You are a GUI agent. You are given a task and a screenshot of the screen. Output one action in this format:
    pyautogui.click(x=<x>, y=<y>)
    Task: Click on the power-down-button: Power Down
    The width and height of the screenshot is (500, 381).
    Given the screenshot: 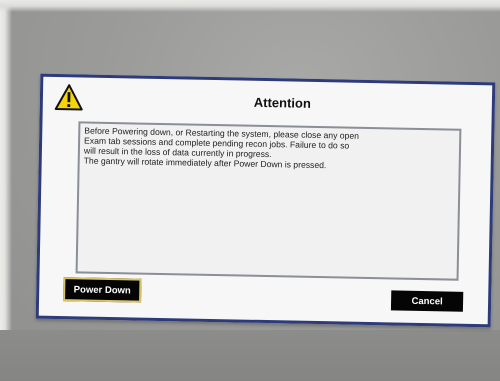 What is the action you would take?
    pyautogui.click(x=102, y=290)
    